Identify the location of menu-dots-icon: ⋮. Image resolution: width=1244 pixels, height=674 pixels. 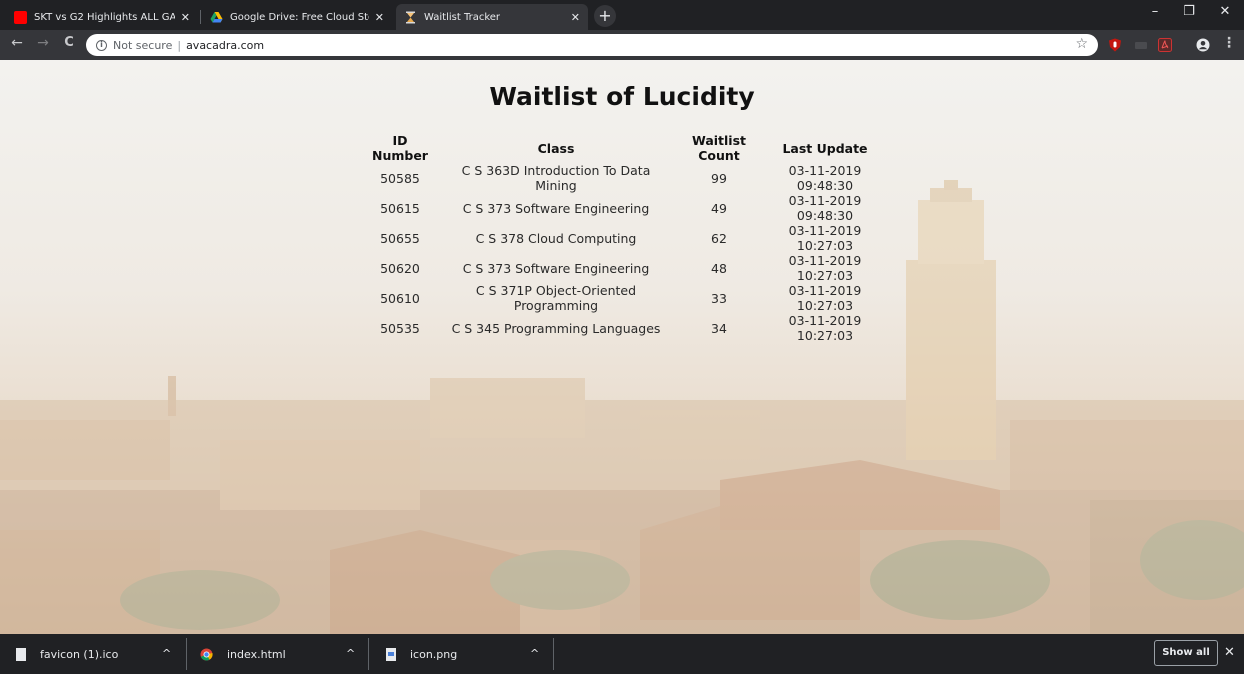
(1229, 43).